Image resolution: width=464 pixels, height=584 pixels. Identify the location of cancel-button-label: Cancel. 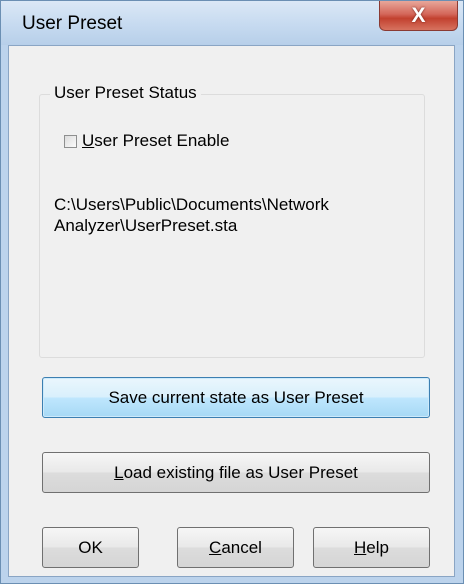
(235, 548).